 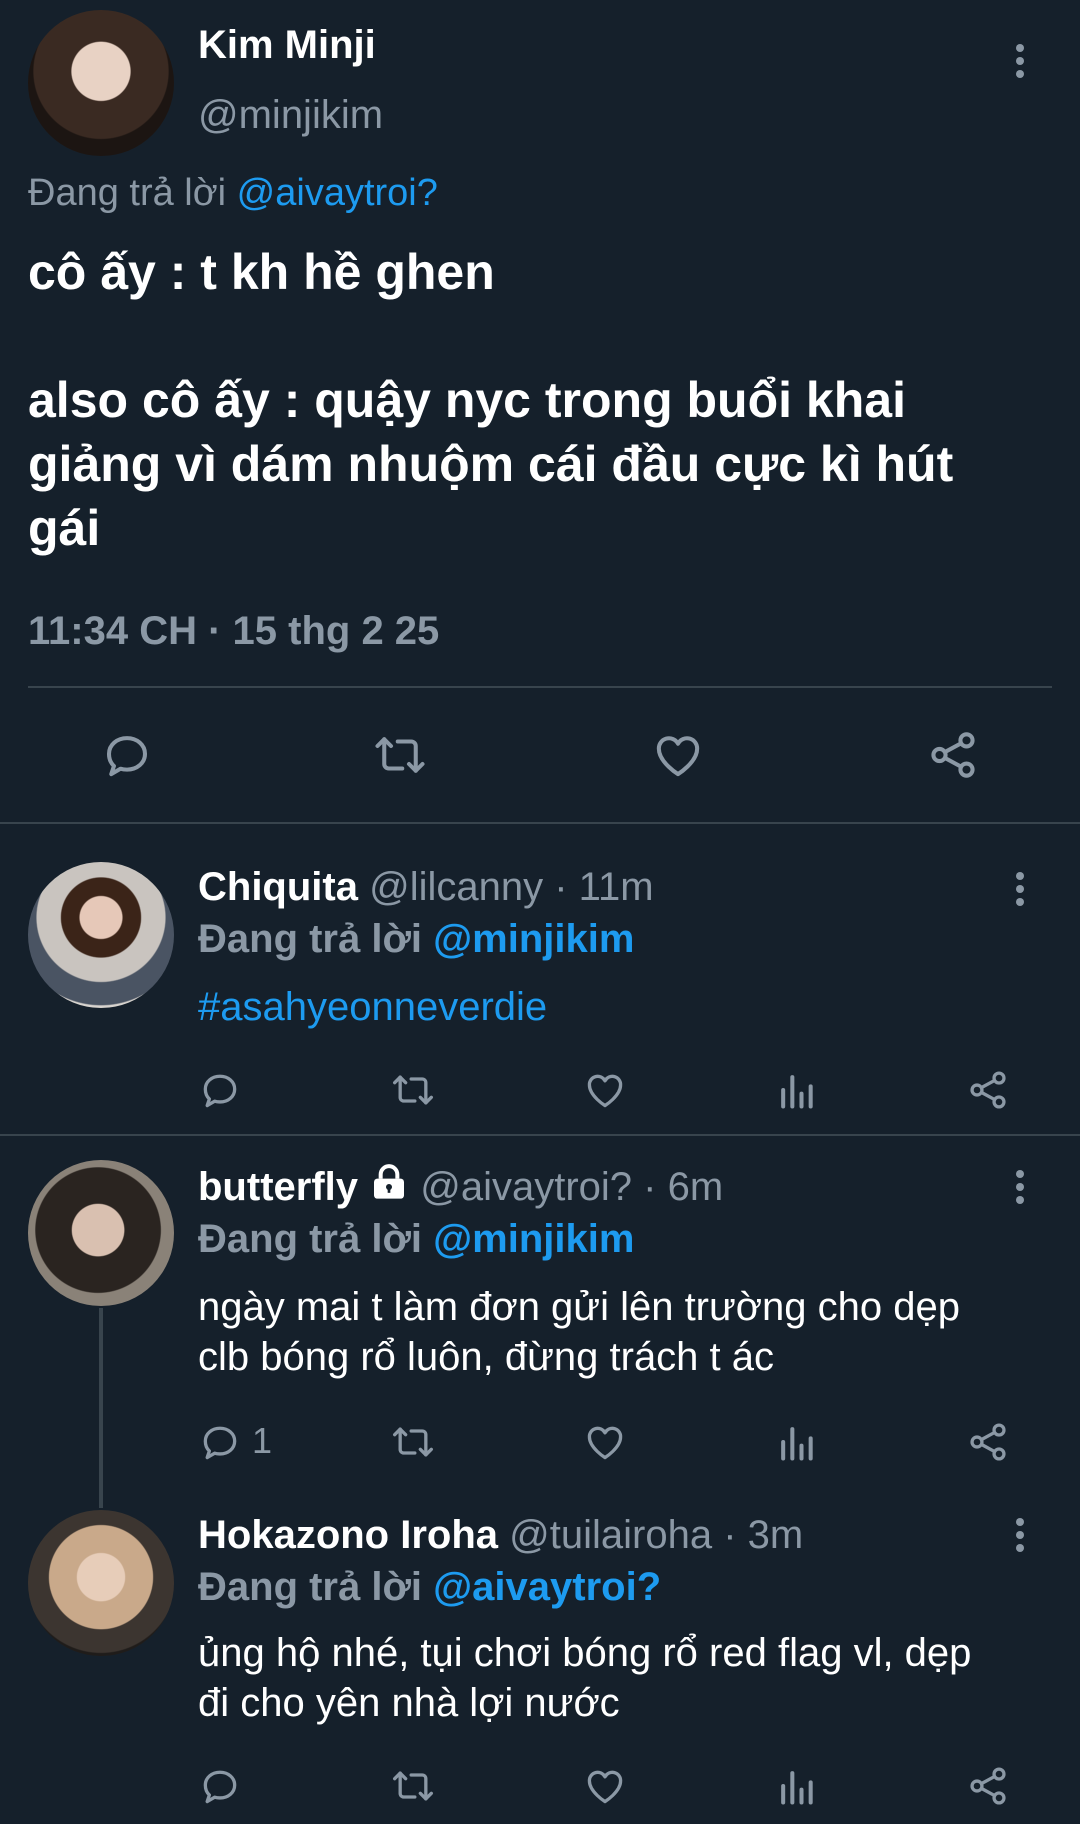 I want to click on reply-author-handle: @tuilairoha, so click(x=610, y=1535).